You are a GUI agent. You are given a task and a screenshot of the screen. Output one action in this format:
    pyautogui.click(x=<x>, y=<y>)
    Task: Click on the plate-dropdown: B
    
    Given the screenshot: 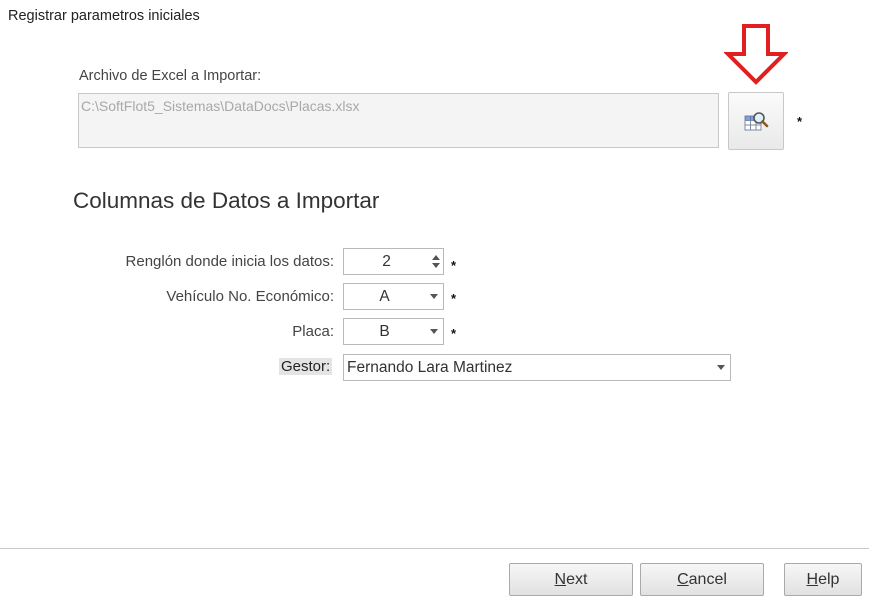 What is the action you would take?
    pyautogui.click(x=393, y=331)
    